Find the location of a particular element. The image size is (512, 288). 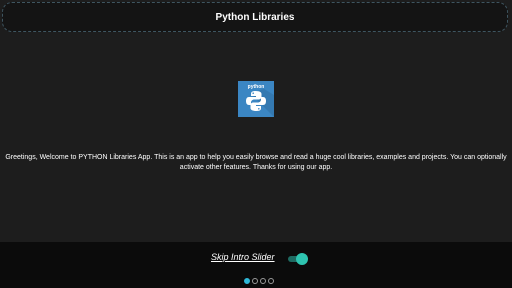

page-indicator is located at coordinates (259, 281).